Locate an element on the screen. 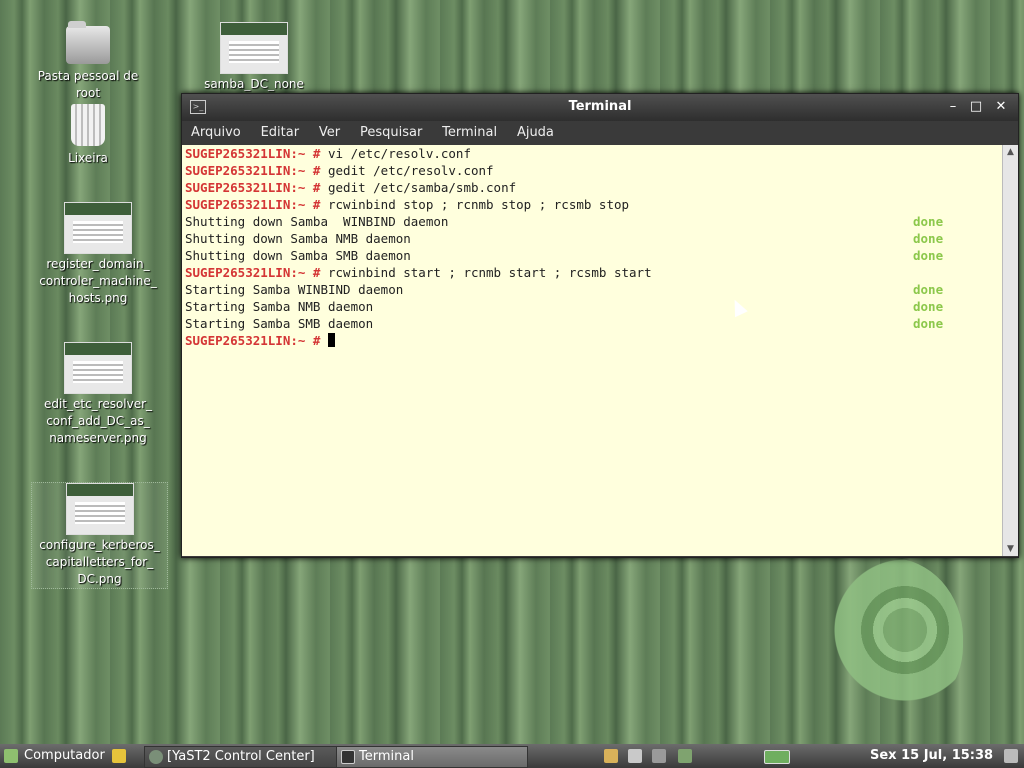  workspace-switcher-icon is located at coordinates (777, 757).